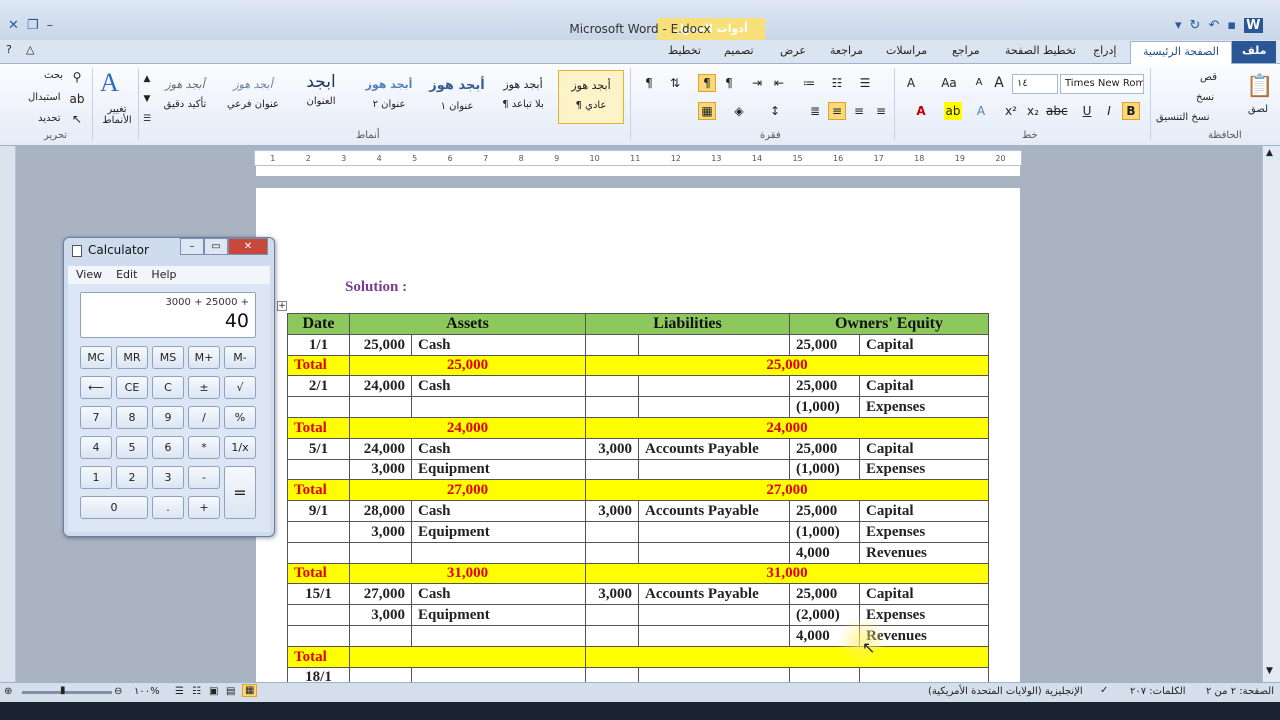 Image resolution: width=1280 pixels, height=720 pixels. Describe the element at coordinates (204, 447) in the screenshot. I see `calc-multiply-button: *` at that location.